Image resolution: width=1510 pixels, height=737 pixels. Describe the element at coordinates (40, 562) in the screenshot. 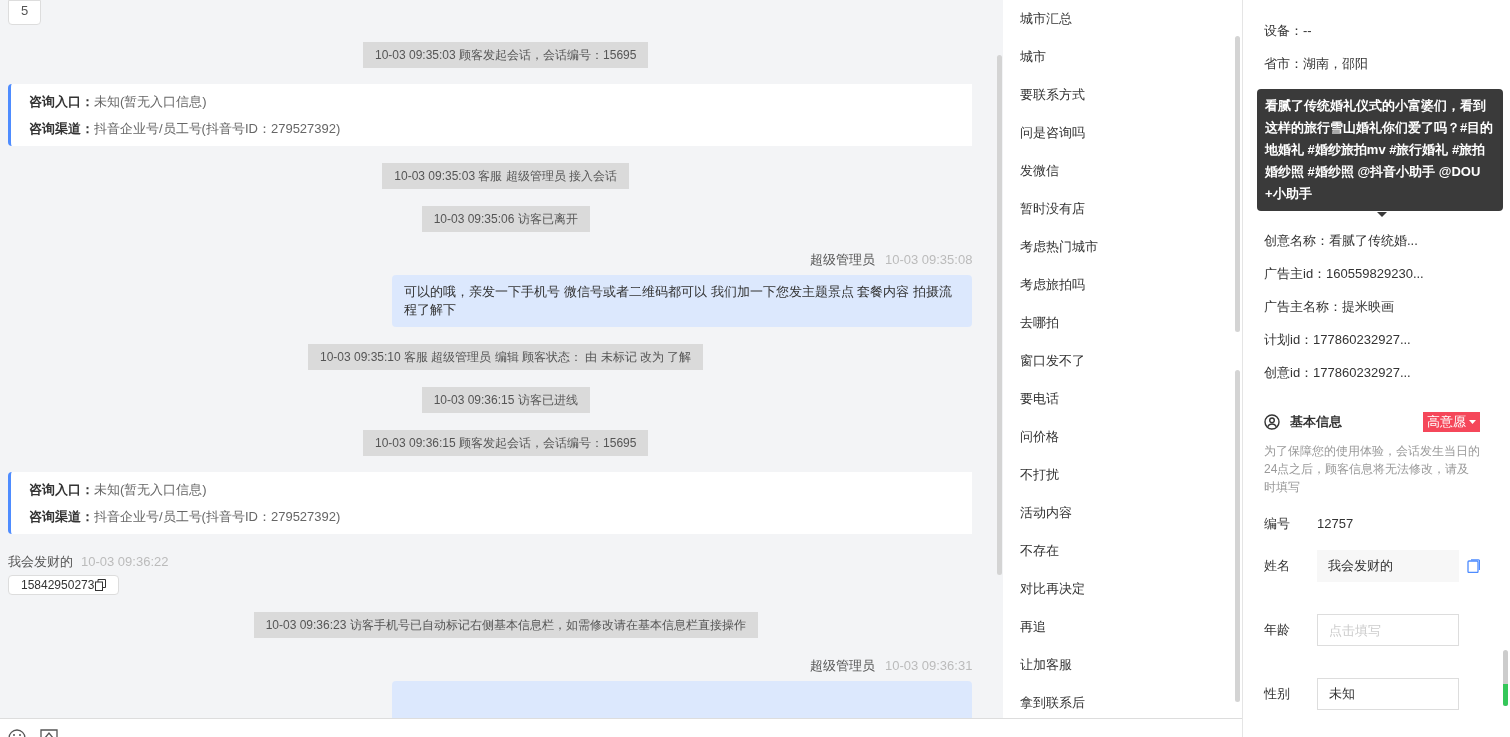

I see `sender-name: 我会发财的` at that location.